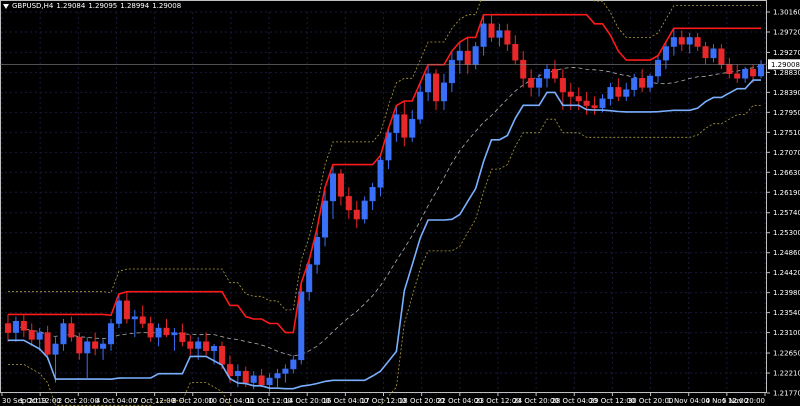 The height and width of the screenshot is (406, 800). What do you see at coordinates (786, 233) in the screenshot?
I see `price-tick-label: 1.25300` at bounding box center [786, 233].